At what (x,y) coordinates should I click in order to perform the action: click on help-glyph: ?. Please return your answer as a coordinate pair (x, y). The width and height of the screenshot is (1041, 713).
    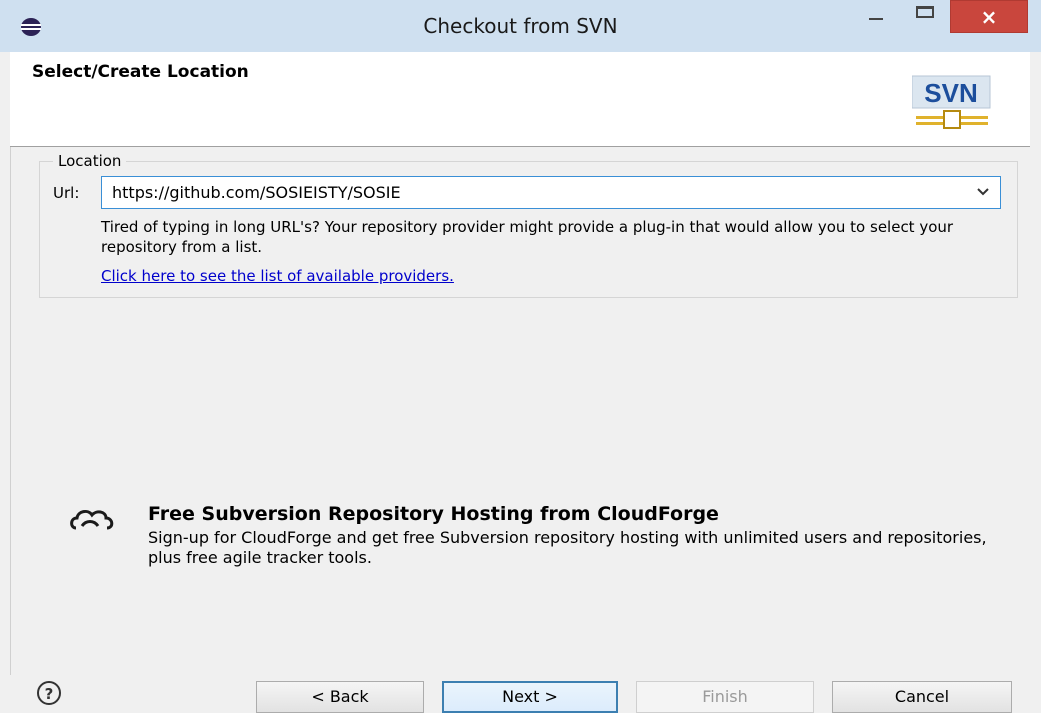
    Looking at the image, I should click on (49, 694).